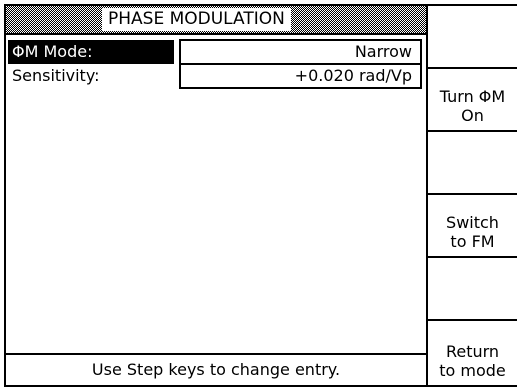 This screenshot has width=517, height=391. Describe the element at coordinates (300, 52) in the screenshot. I see `pm-mode-value: Narrow` at that location.